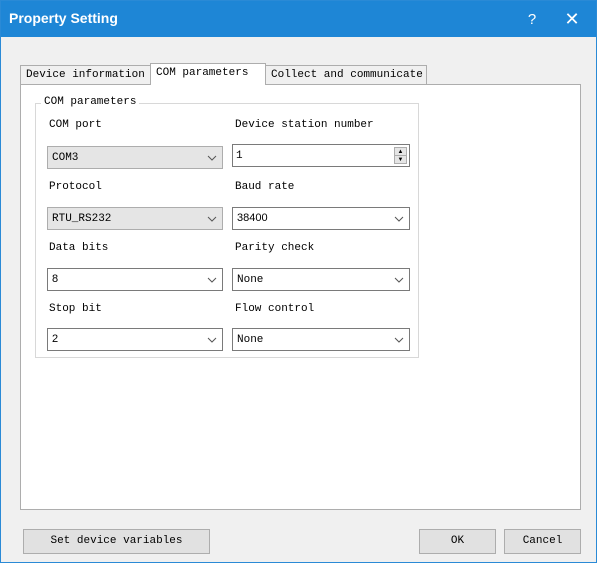 Image resolution: width=597 pixels, height=563 pixels. Describe the element at coordinates (90, 102) in the screenshot. I see `group-title: COM parameters` at that location.